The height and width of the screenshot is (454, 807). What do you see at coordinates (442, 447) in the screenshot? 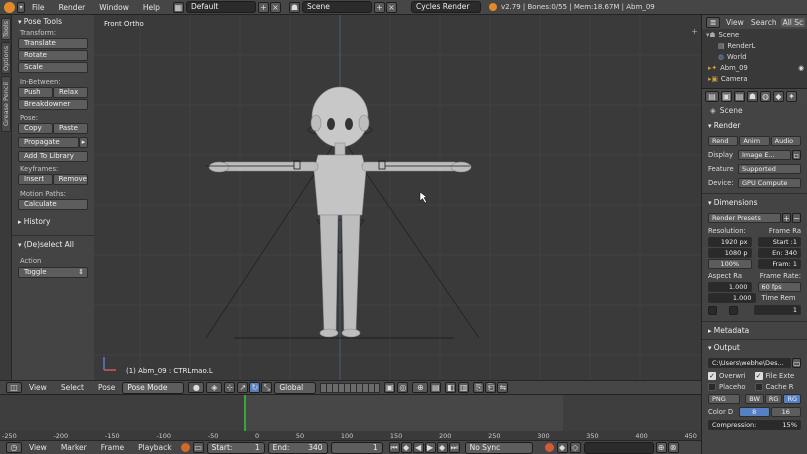
I see `next-keyframe-icon: ◆` at bounding box center [442, 447].